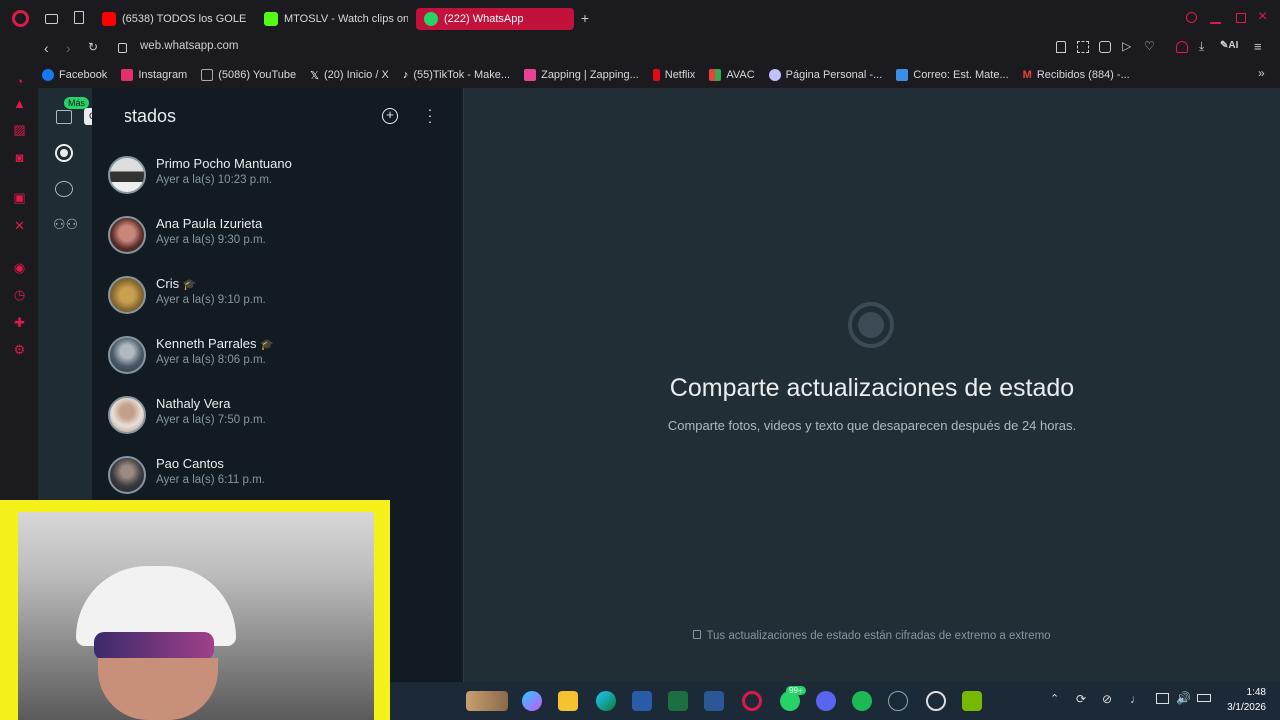 This screenshot has height=720, width=1280. What do you see at coordinates (1265, 17) in the screenshot?
I see `close-button: ×` at bounding box center [1265, 17].